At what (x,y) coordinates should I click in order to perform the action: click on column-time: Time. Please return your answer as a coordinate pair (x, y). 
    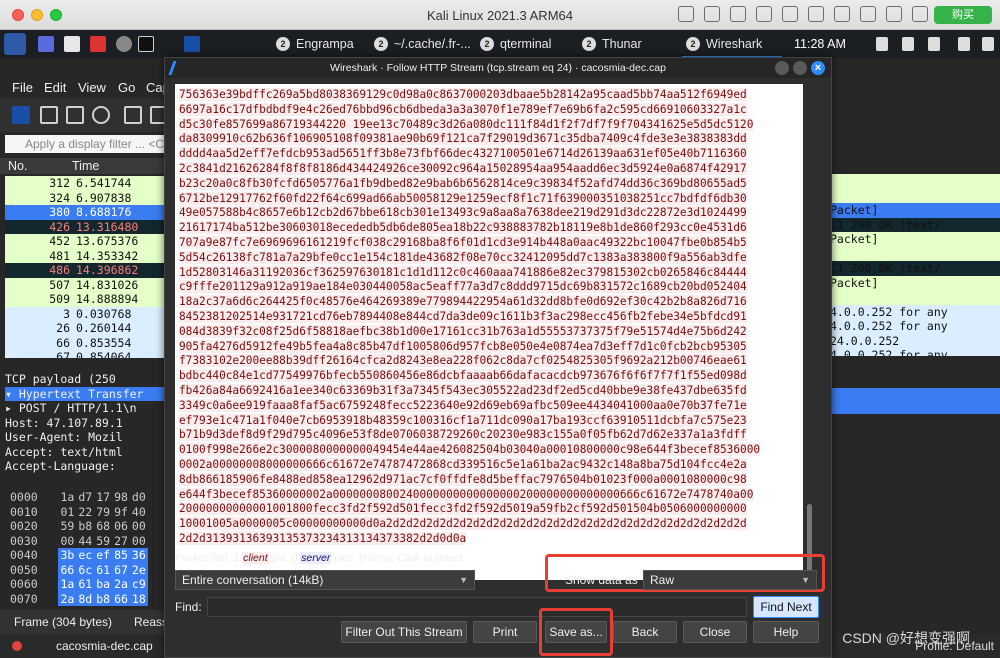
    Looking at the image, I should click on (85, 166).